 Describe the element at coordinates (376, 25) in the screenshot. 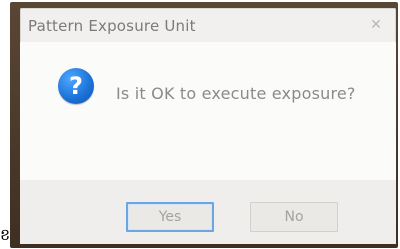

I see `close-icon: ✕` at that location.